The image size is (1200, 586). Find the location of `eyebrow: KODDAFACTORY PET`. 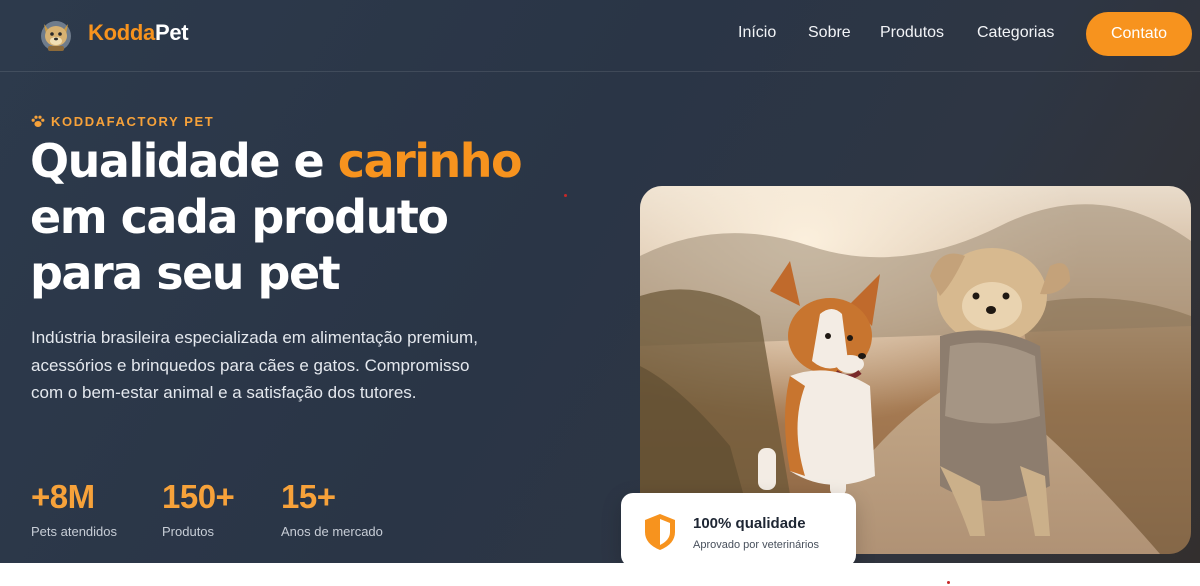

eyebrow: KODDAFACTORY PET is located at coordinates (122, 121).